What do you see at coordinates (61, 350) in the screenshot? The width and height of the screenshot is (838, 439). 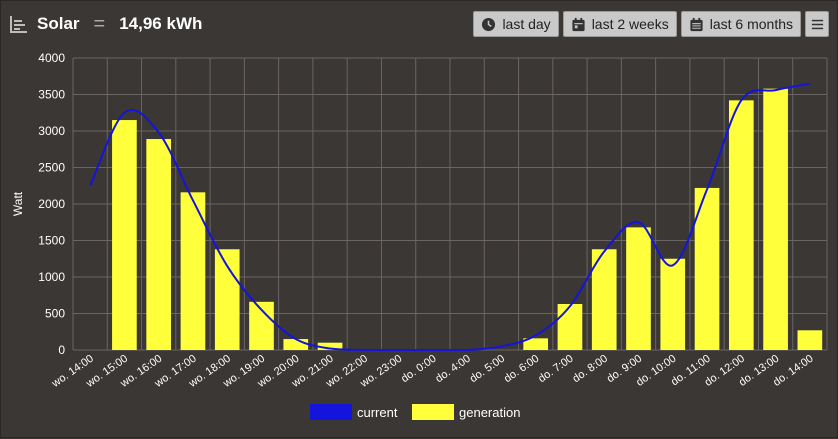 I see `y-tick-label: 0` at bounding box center [61, 350].